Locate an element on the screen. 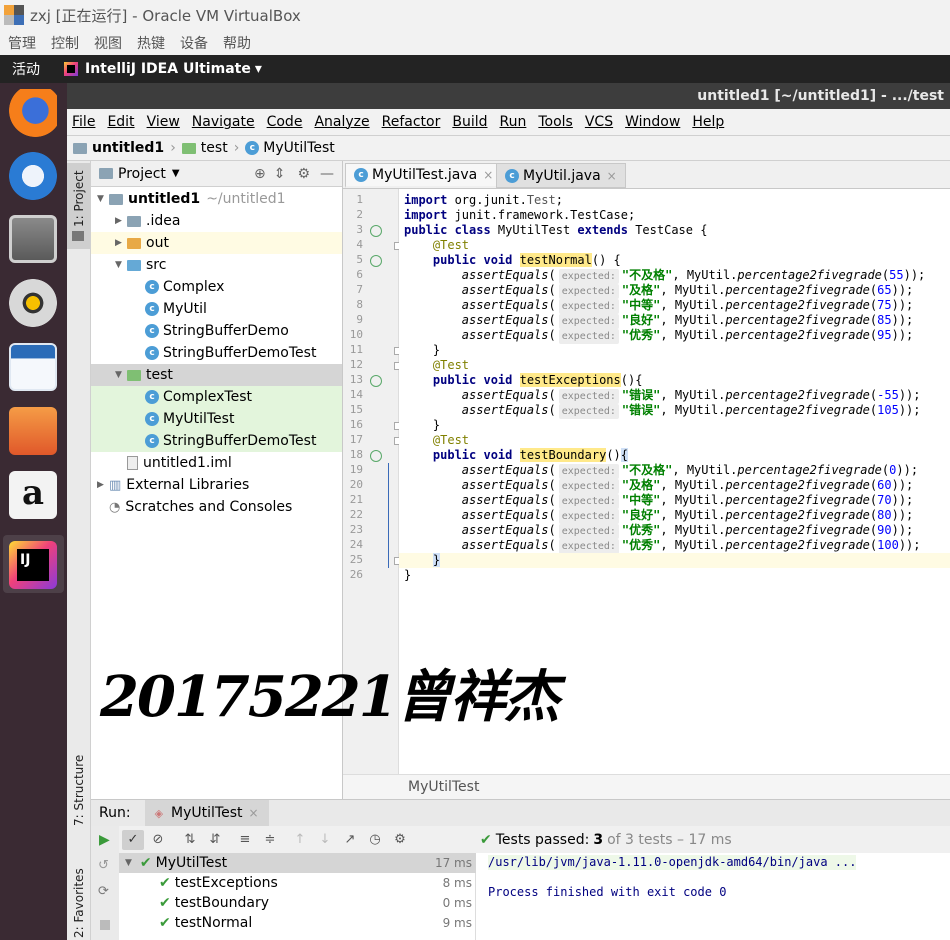  gear-icon: ⚙ is located at coordinates (303, 174).